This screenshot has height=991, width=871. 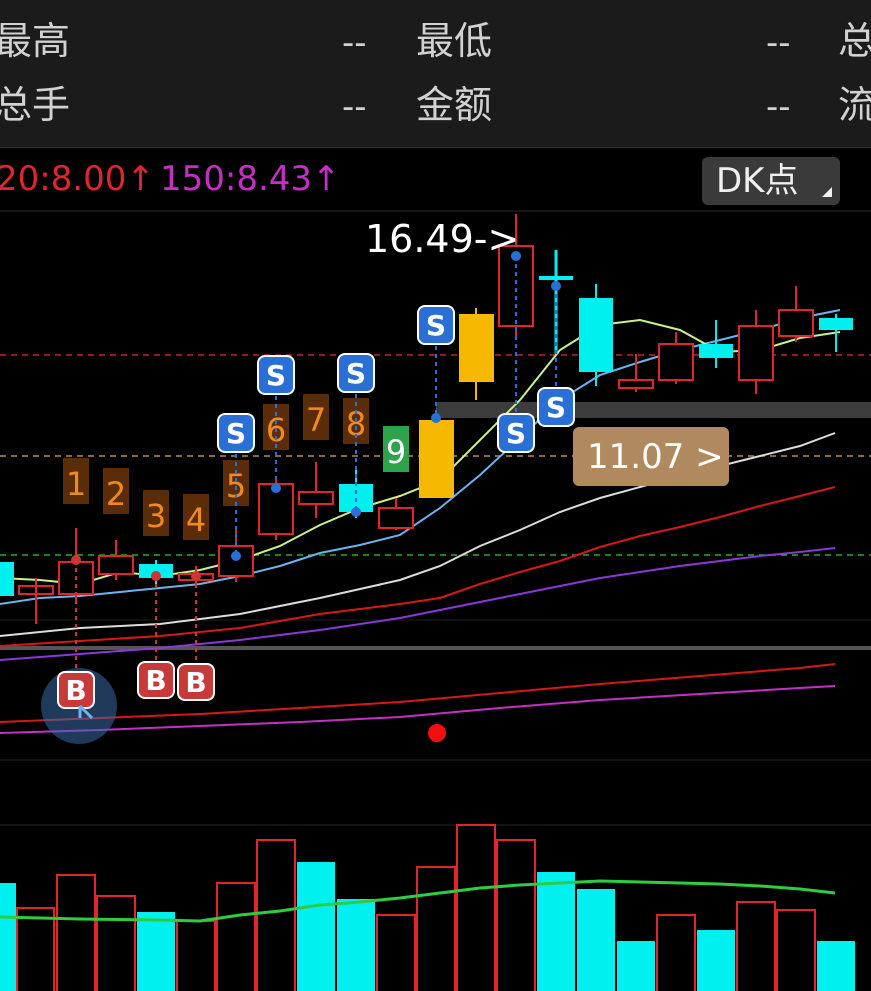 What do you see at coordinates (655, 457) in the screenshot?
I see `price-tag-label: 11.07 >` at bounding box center [655, 457].